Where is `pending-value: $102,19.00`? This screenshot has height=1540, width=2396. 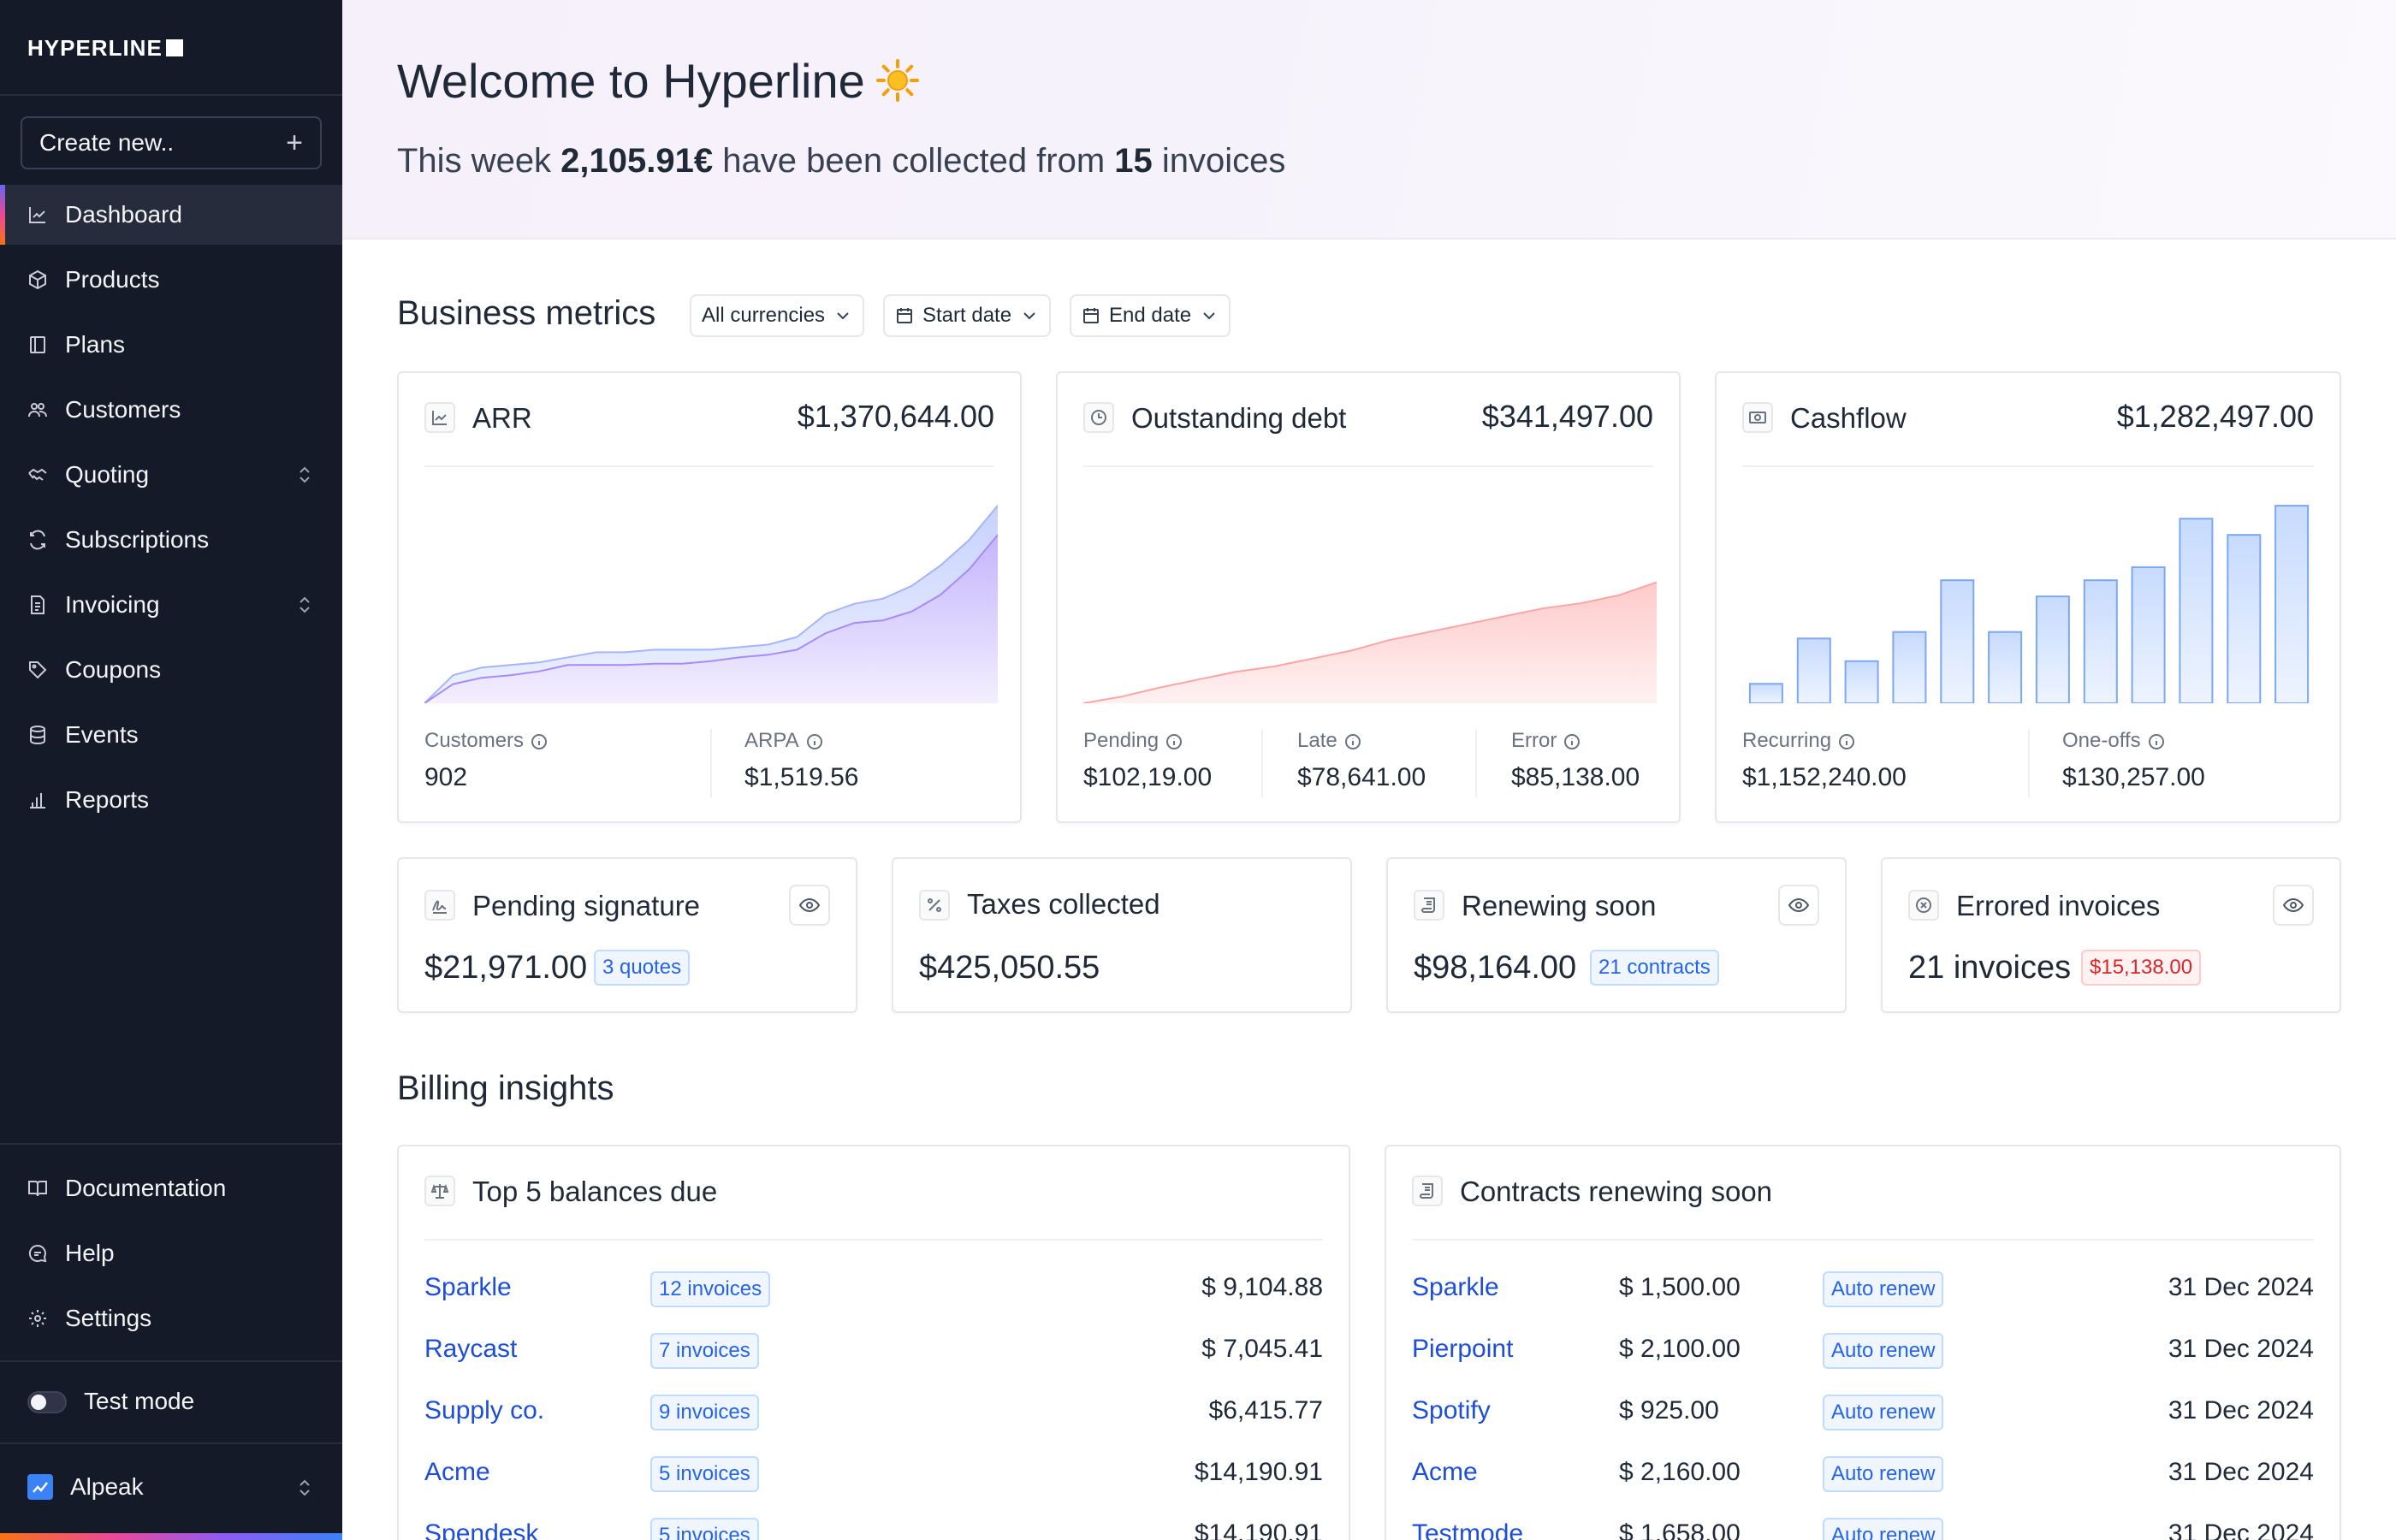 pending-value: $102,19.00 is located at coordinates (1148, 777).